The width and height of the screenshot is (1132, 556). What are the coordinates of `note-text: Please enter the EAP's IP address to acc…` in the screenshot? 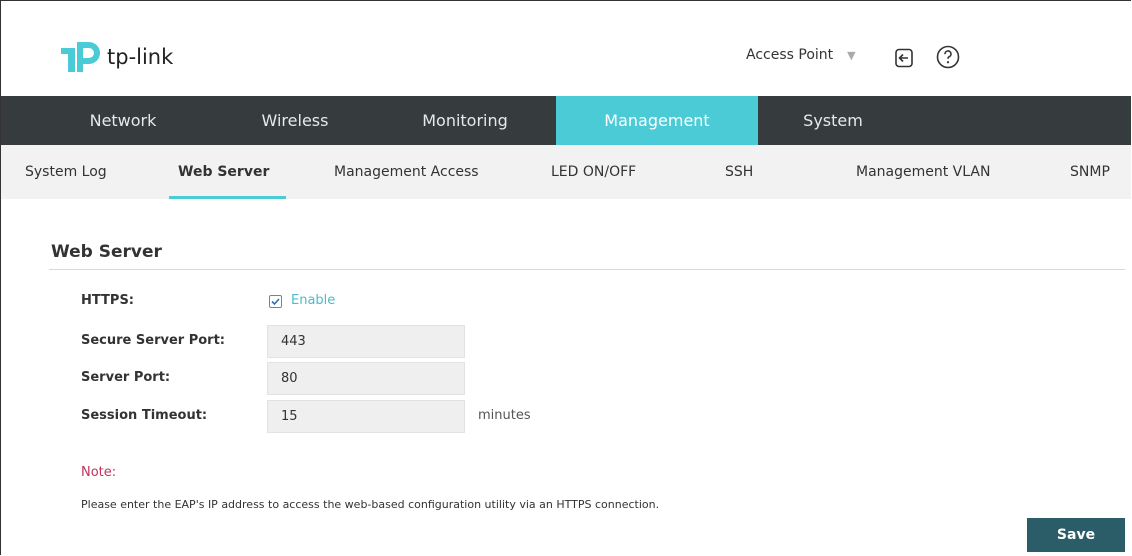 It's located at (370, 504).